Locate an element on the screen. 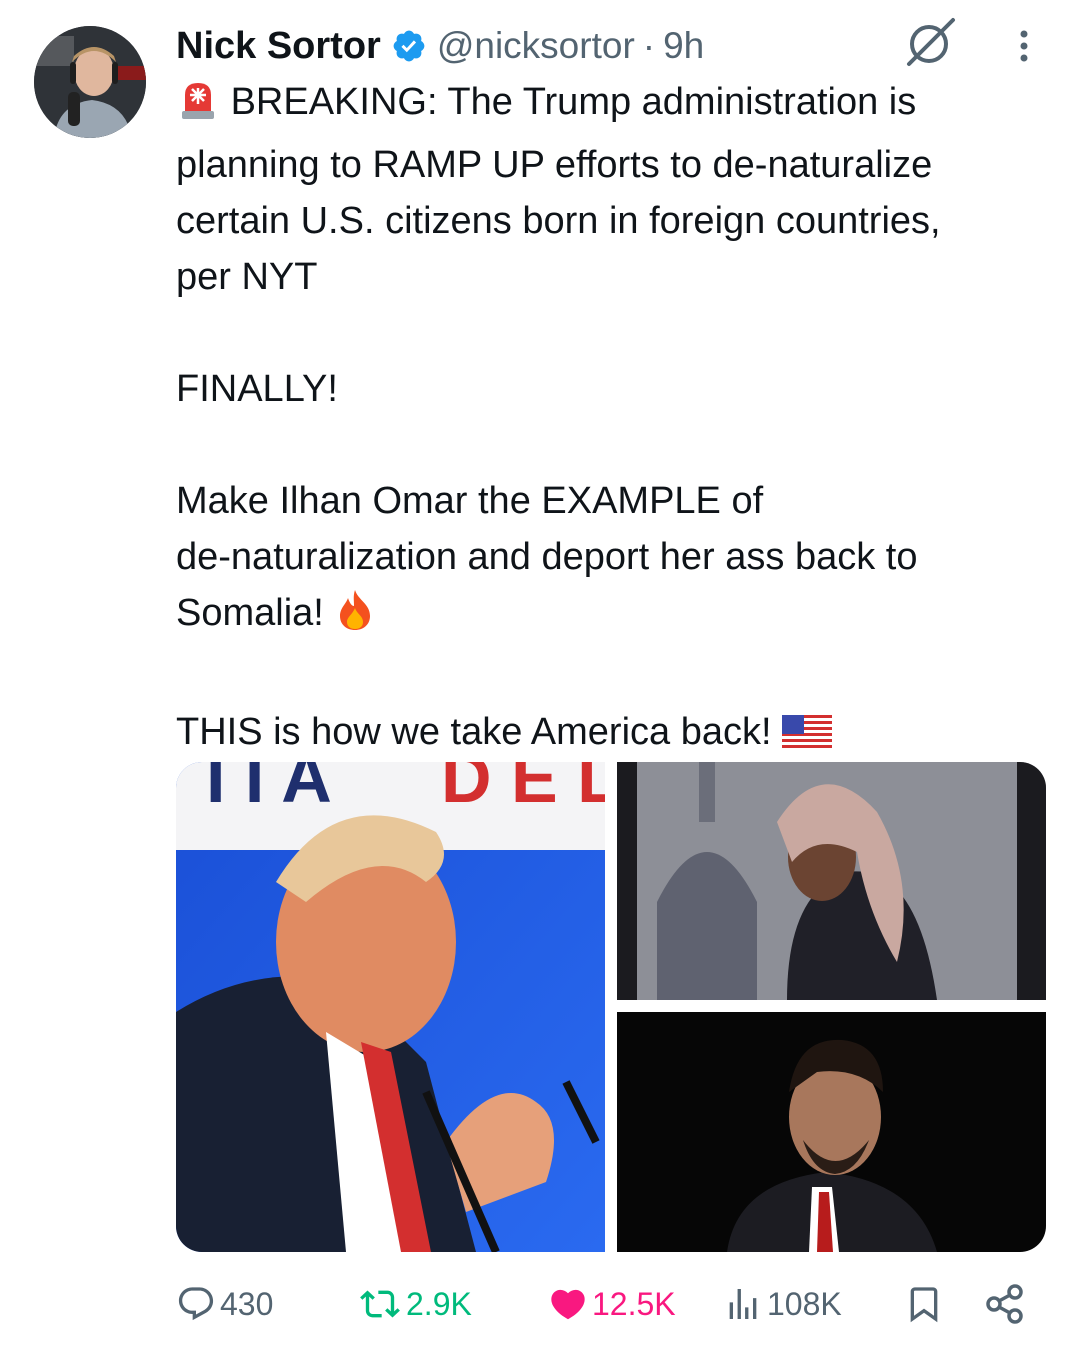  reply-count: 430 is located at coordinates (247, 1303).